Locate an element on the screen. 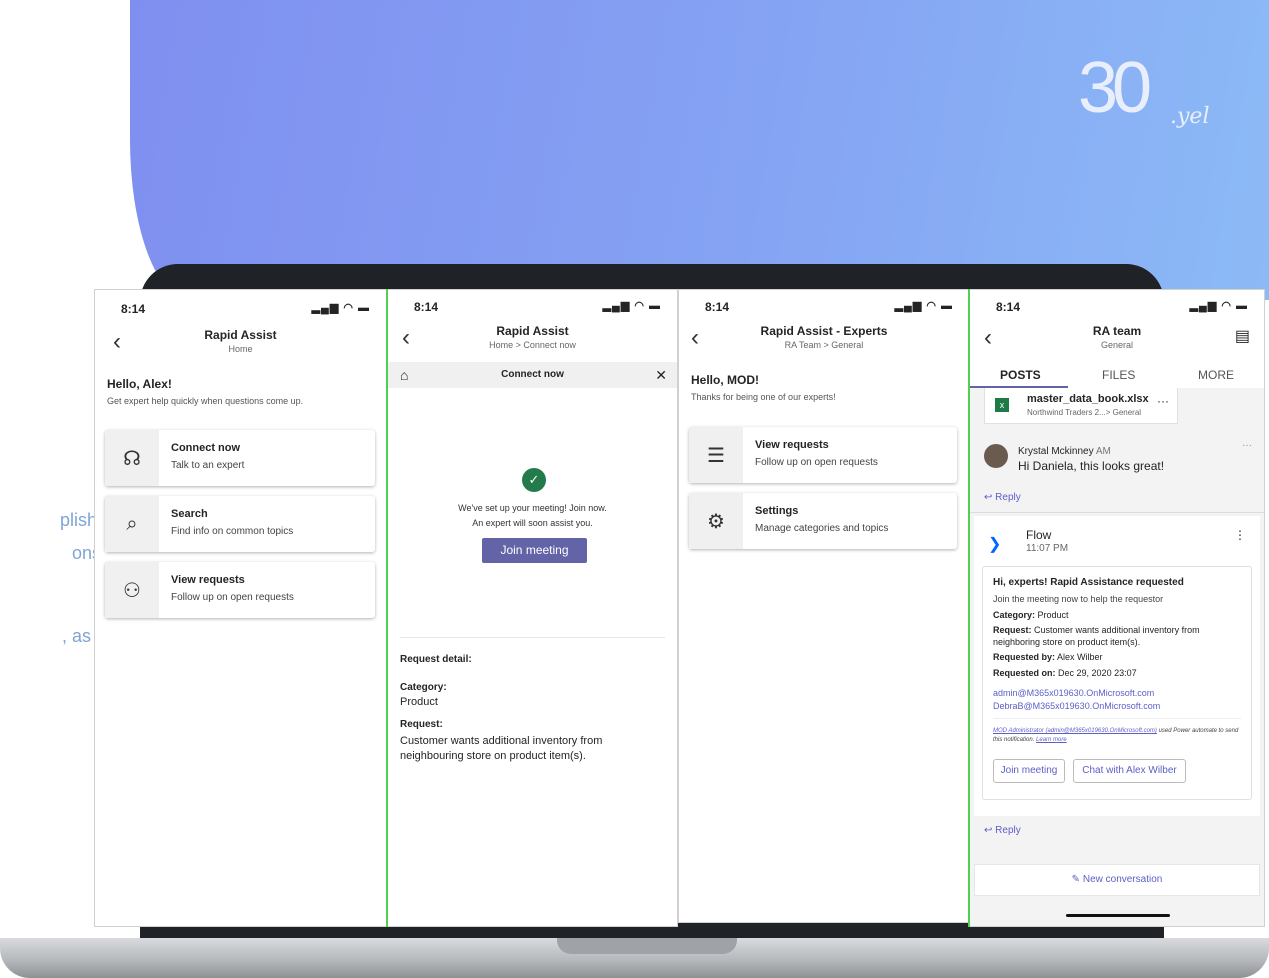 The height and width of the screenshot is (978, 1269). card-subtitle: Talk to an expert is located at coordinates (208, 465).